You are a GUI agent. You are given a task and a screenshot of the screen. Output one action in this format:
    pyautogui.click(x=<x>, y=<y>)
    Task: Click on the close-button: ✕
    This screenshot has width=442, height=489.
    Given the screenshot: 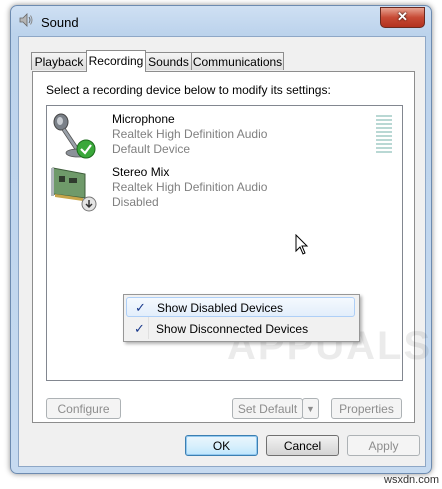 What is the action you would take?
    pyautogui.click(x=402, y=17)
    